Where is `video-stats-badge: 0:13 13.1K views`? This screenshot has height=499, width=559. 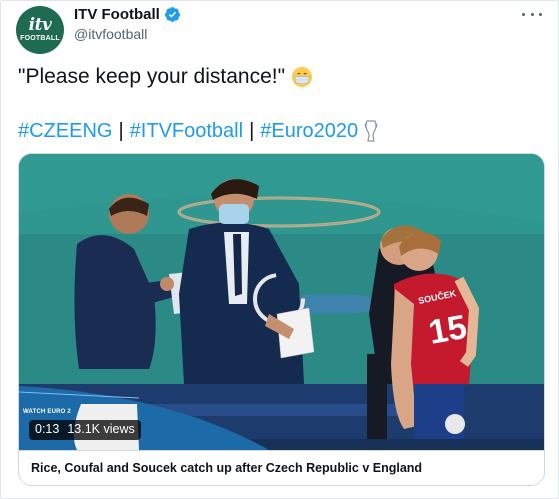 video-stats-badge: 0:13 13.1K views is located at coordinates (85, 430).